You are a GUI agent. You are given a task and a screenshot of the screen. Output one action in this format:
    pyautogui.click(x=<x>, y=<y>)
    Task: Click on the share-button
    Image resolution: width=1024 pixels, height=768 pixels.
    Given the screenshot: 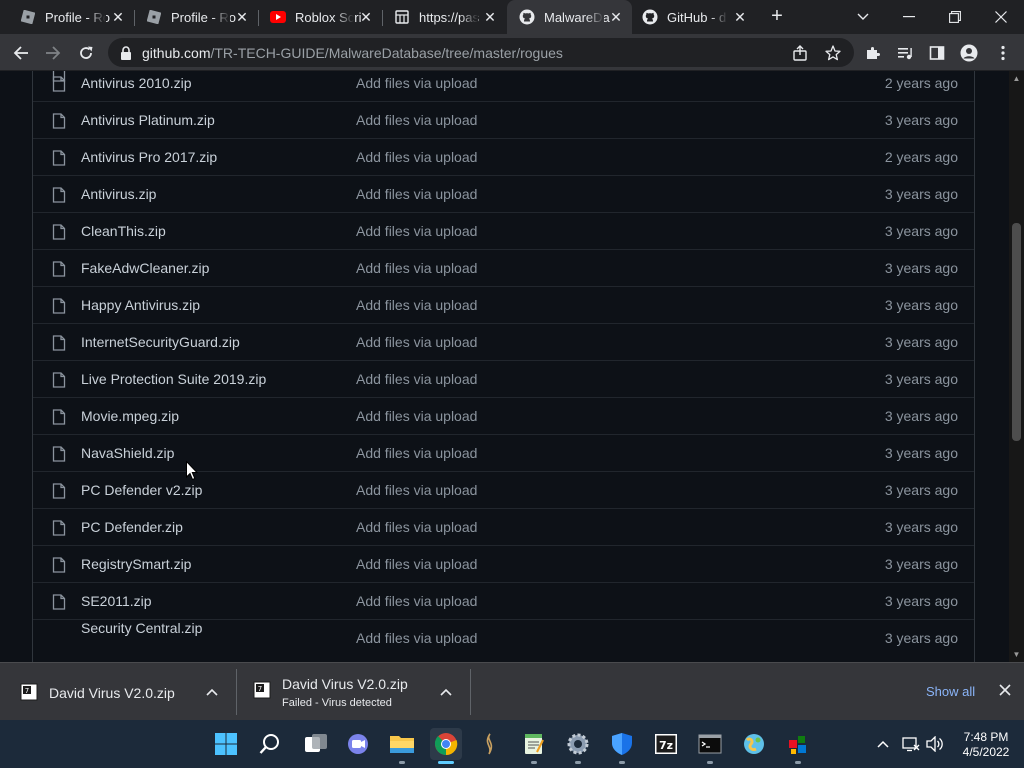 What is the action you would take?
    pyautogui.click(x=800, y=53)
    